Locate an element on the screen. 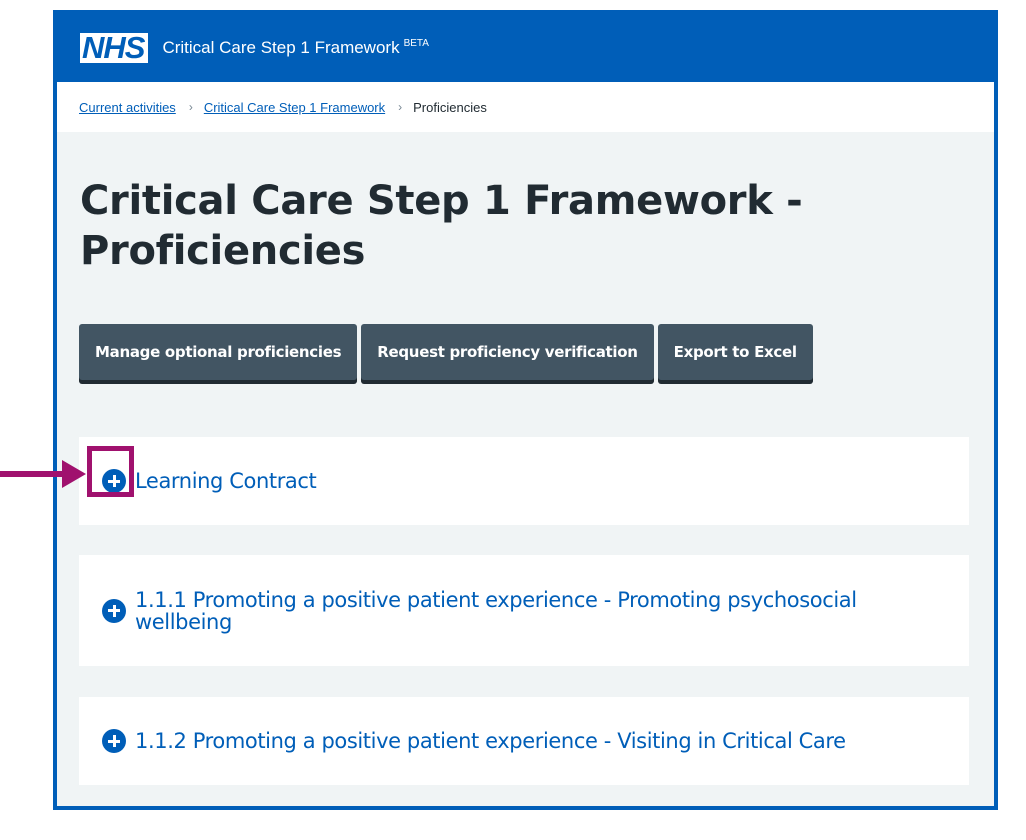 Image resolution: width=1026 pixels, height=840 pixels. section-learning-contract: Learning Contract is located at coordinates (524, 481).